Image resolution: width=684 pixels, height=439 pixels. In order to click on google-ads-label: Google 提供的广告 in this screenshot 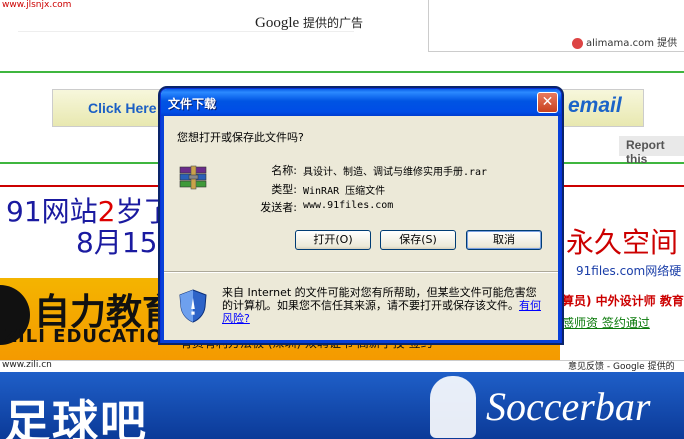, I will do `click(309, 23)`.